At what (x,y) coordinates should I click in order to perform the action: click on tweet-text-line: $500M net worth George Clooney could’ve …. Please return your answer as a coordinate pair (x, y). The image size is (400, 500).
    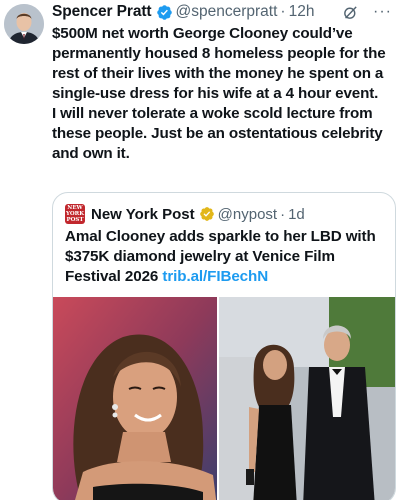
    Looking at the image, I should click on (219, 63).